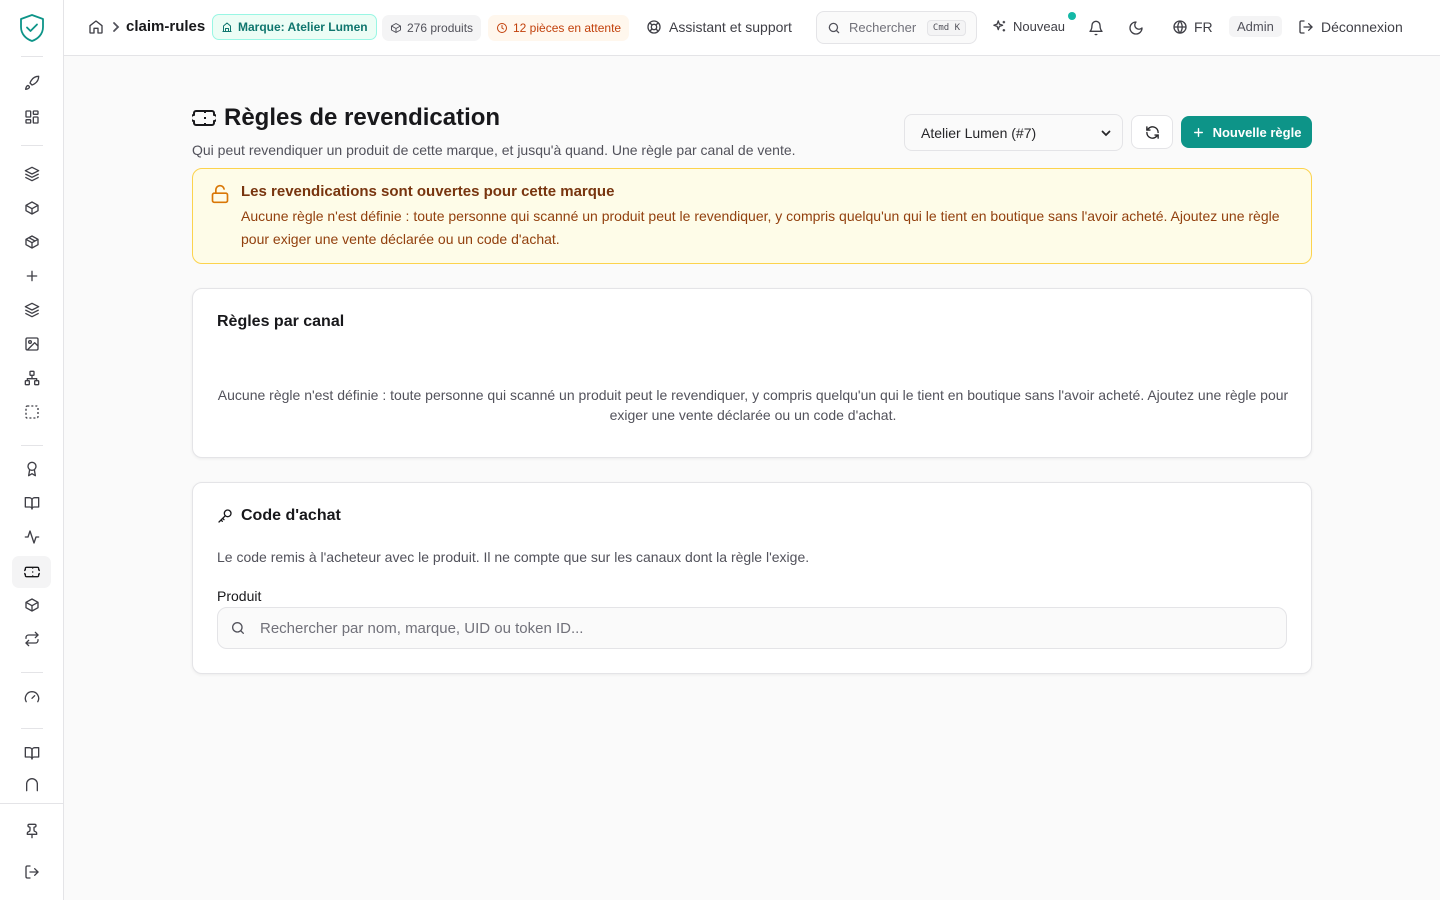 Image resolution: width=1440 pixels, height=900 pixels. I want to click on theme-toggle-button, so click(1136, 28).